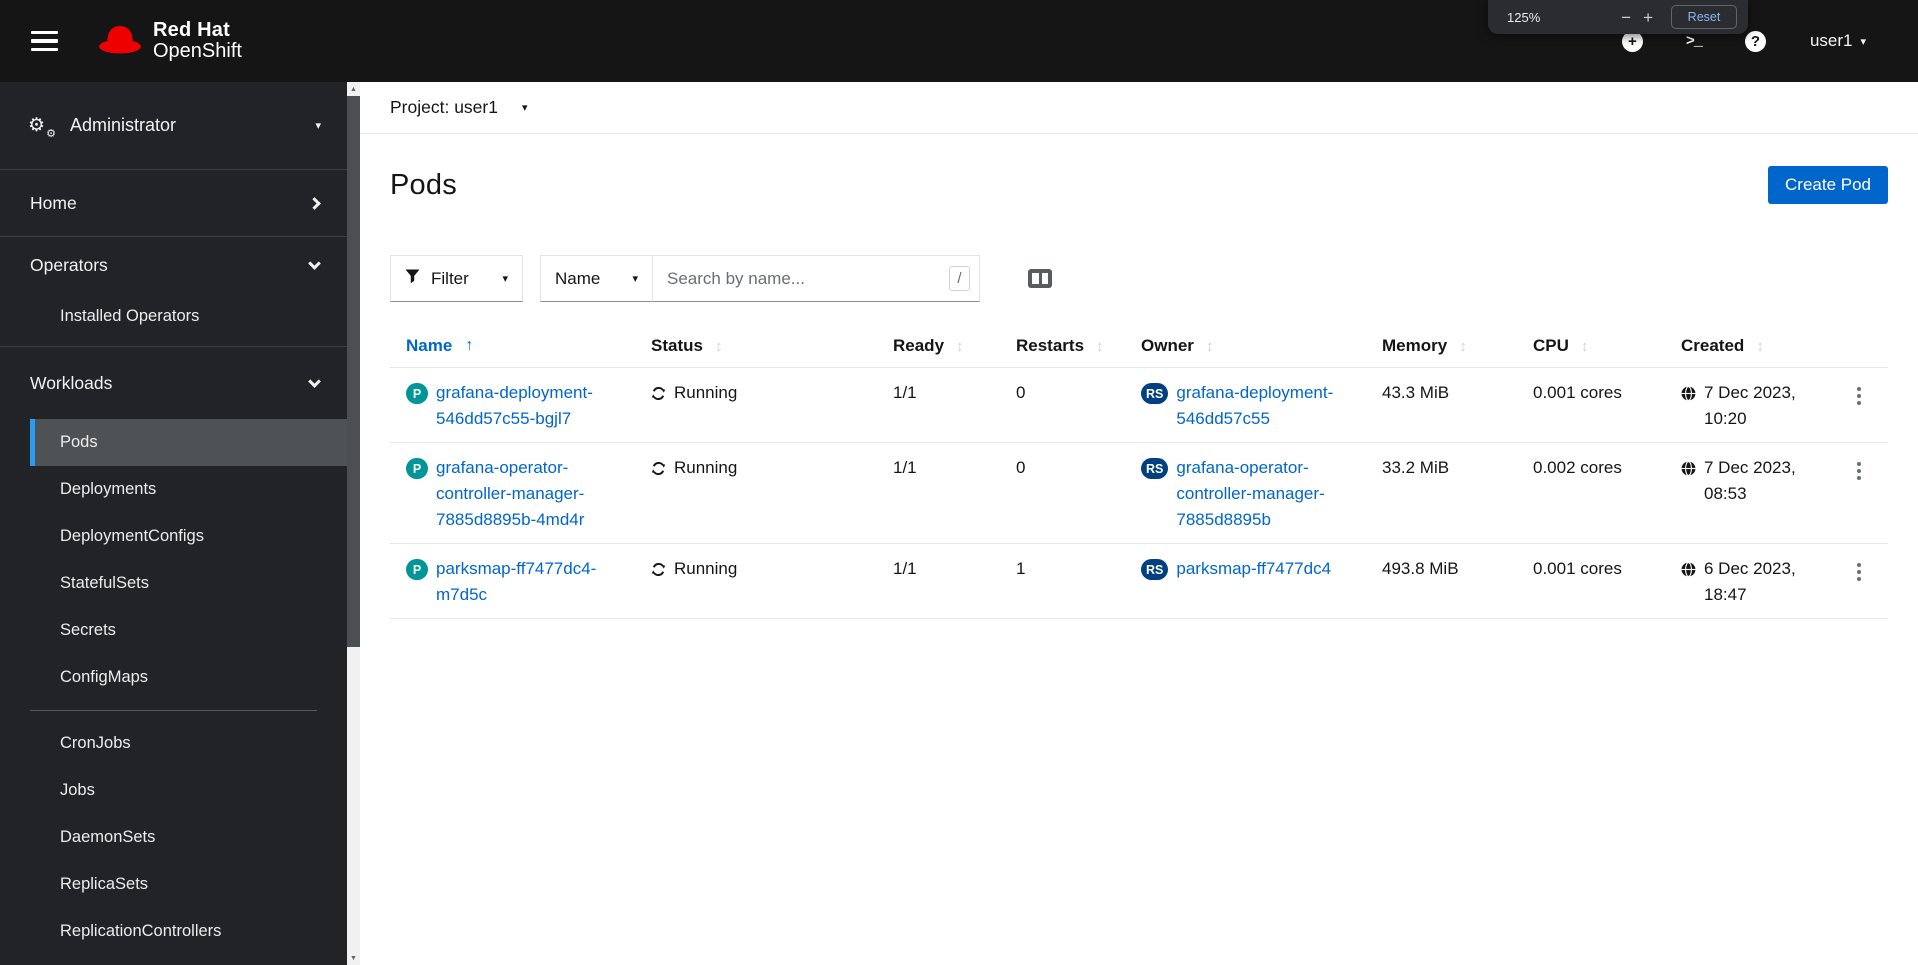 The height and width of the screenshot is (965, 1918). What do you see at coordinates (1021, 568) in the screenshot?
I see `restarts-cell: 1` at bounding box center [1021, 568].